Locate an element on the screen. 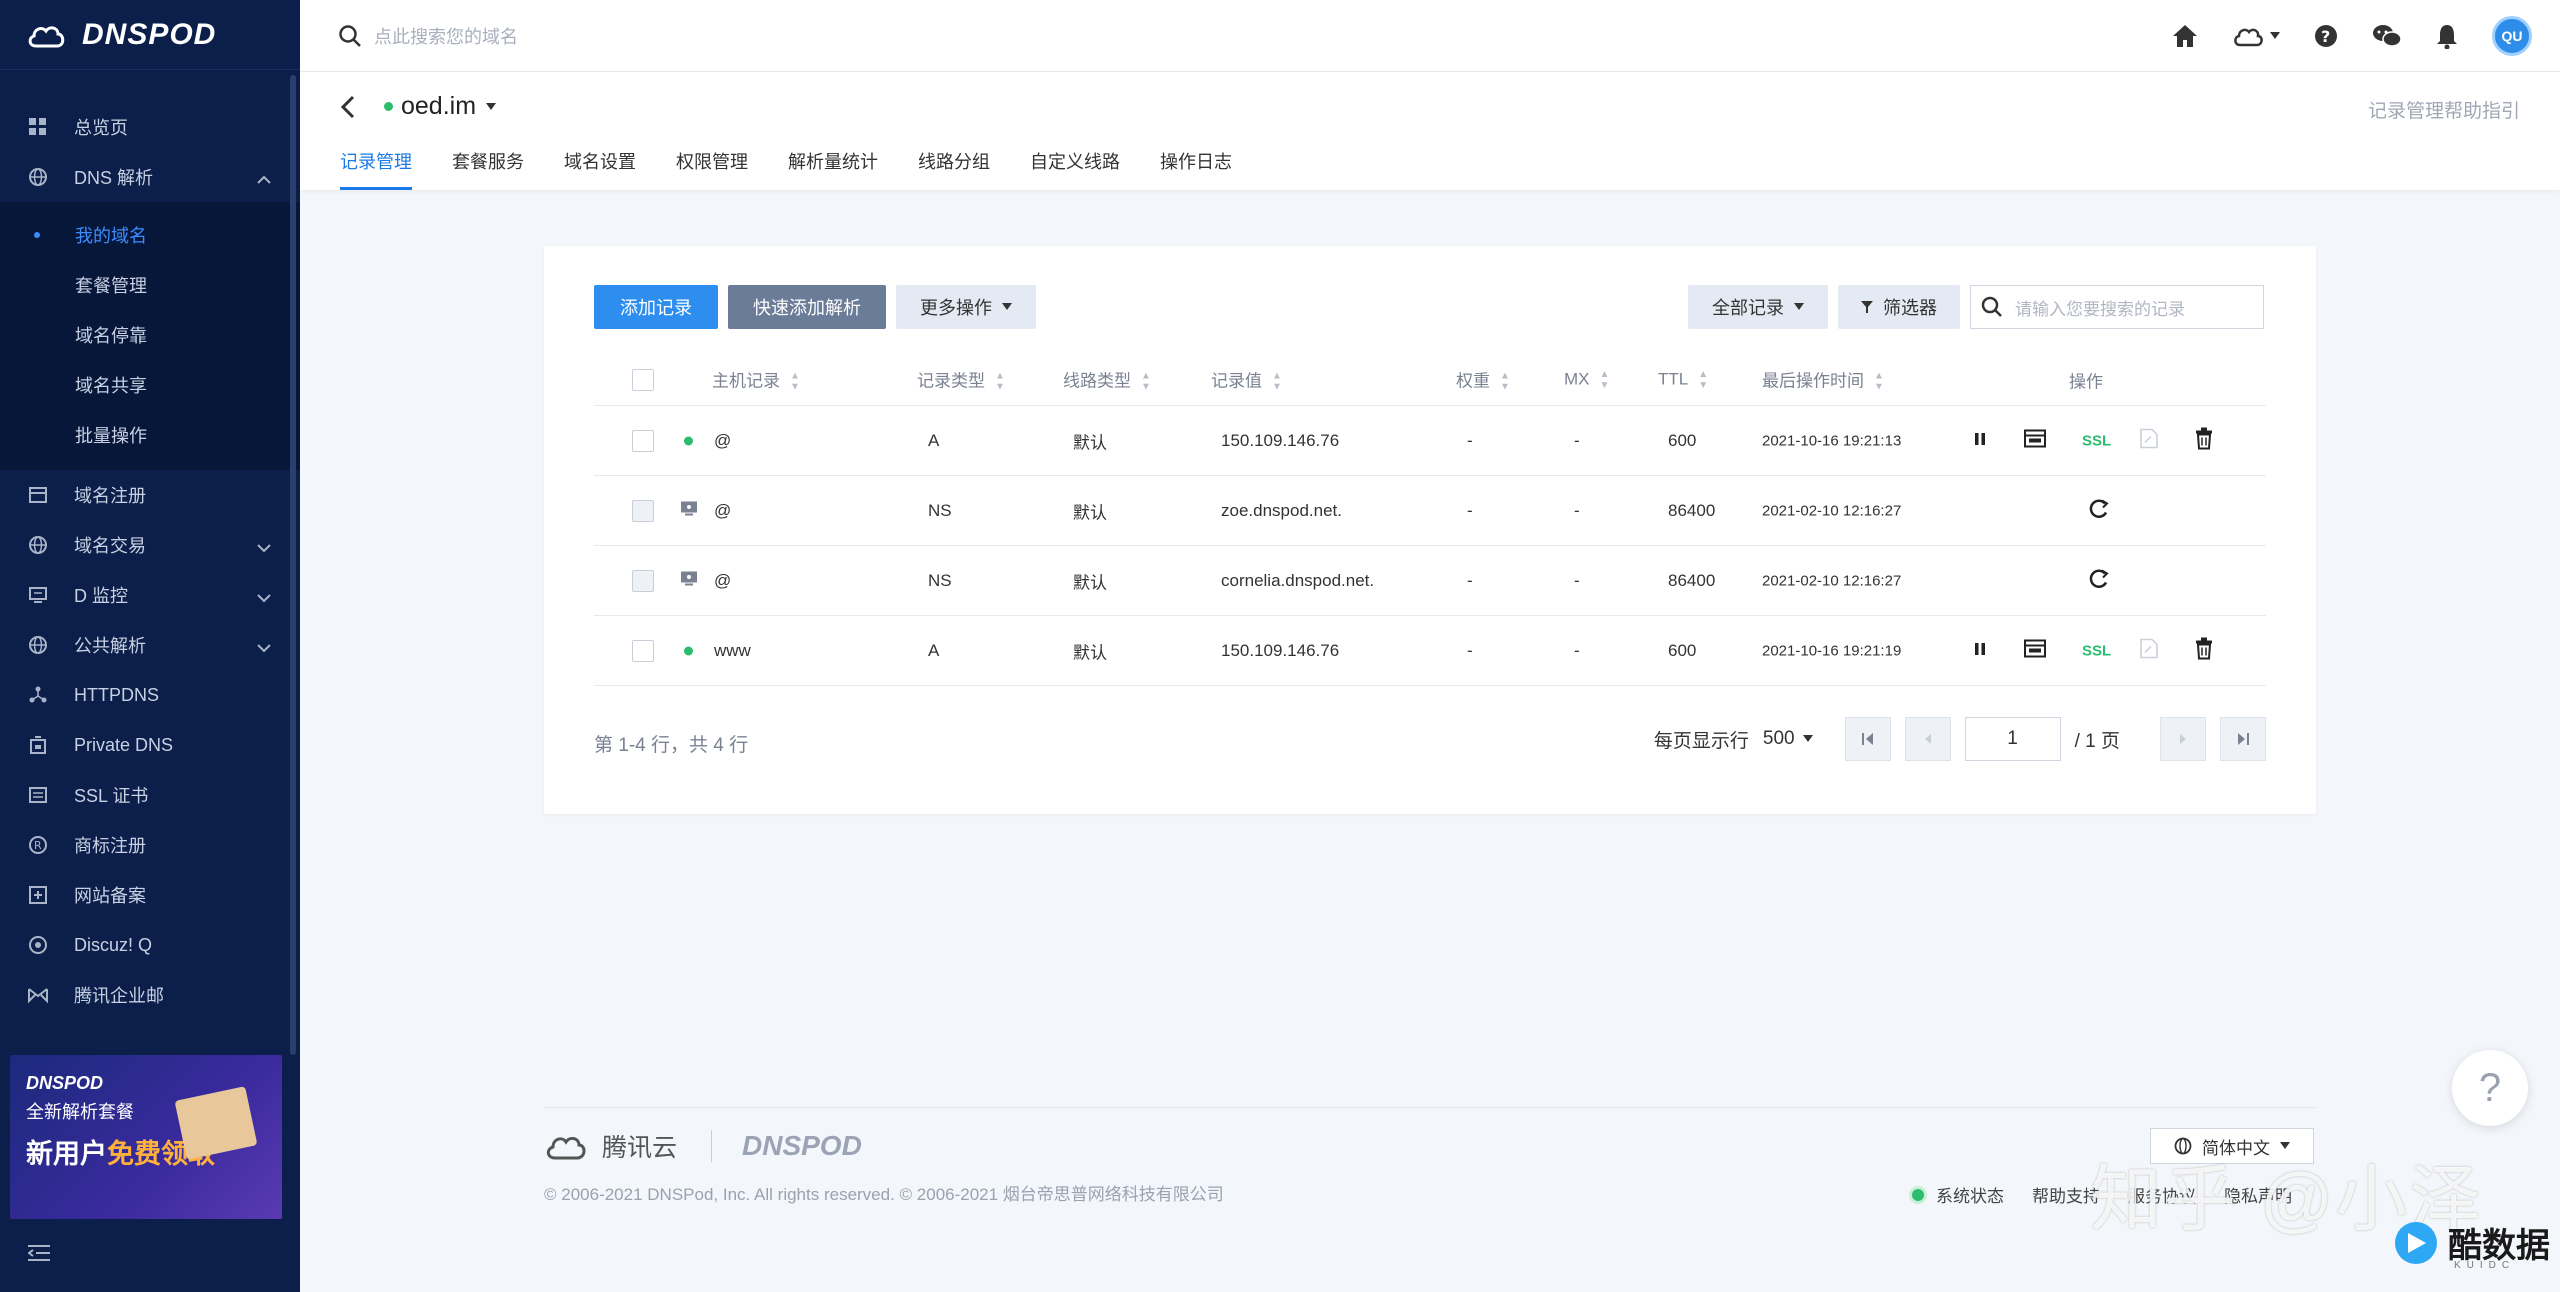 This screenshot has width=2560, height=1292. sidebar-item-ssl: SSL 证书 is located at coordinates (150, 795).